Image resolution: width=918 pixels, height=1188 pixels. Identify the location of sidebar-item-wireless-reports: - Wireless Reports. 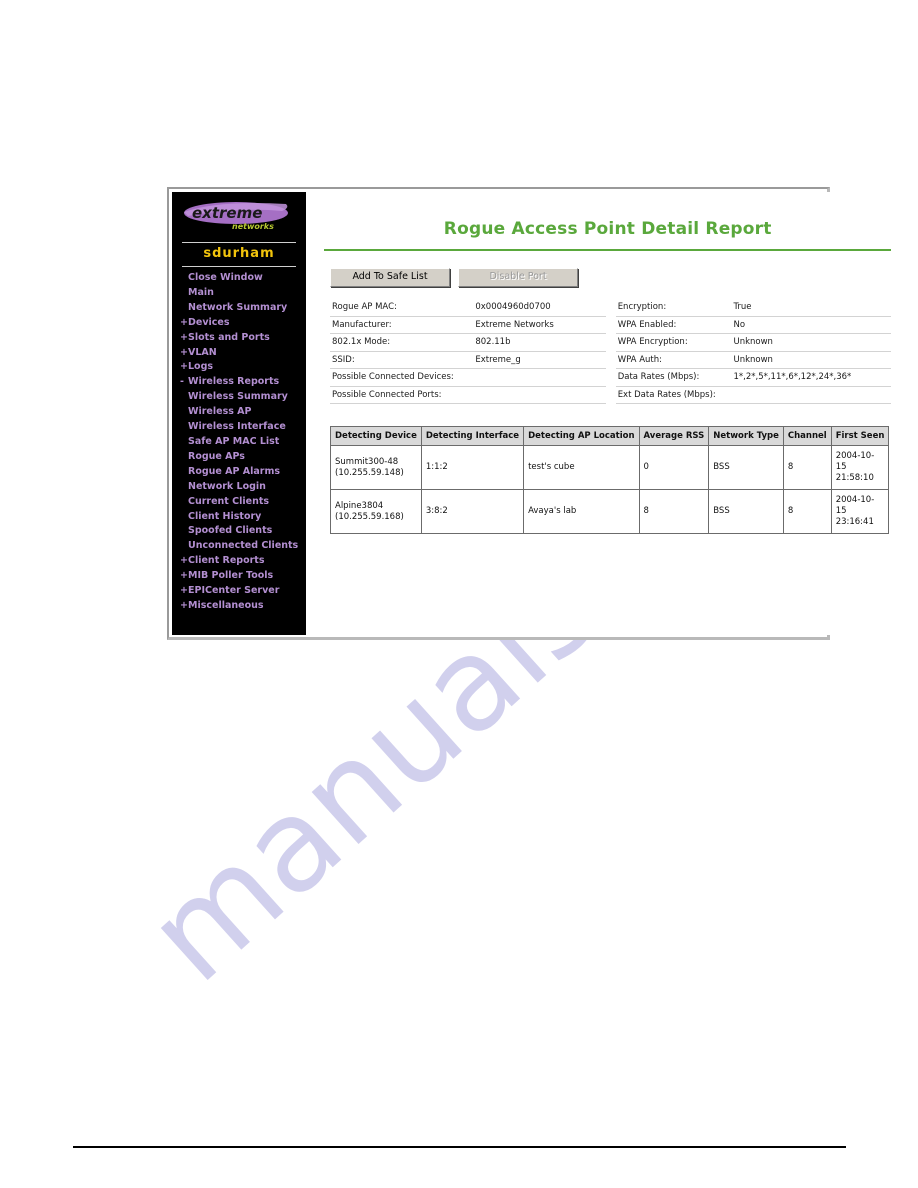
(239, 382).